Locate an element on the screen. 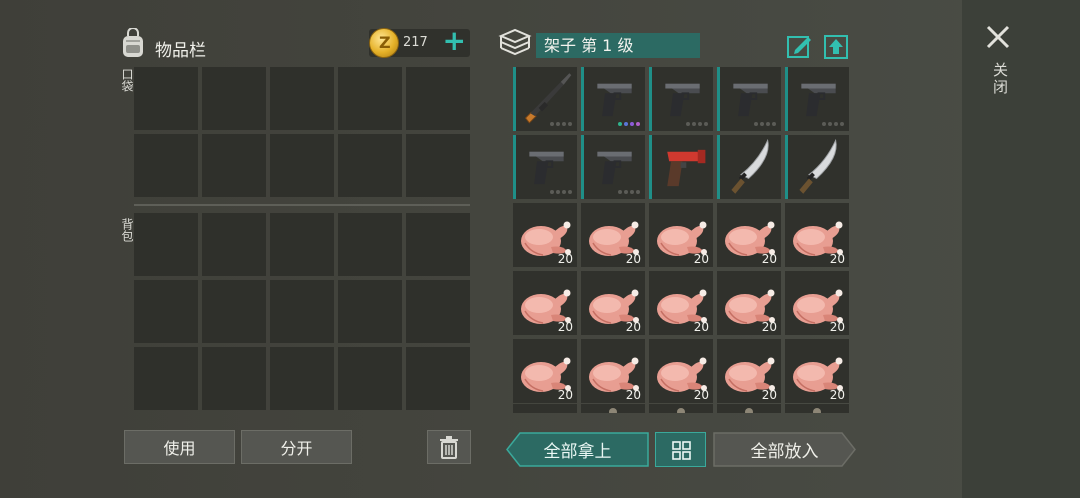 The width and height of the screenshot is (1080, 498). pocket-label: 口袋 is located at coordinates (127, 80).